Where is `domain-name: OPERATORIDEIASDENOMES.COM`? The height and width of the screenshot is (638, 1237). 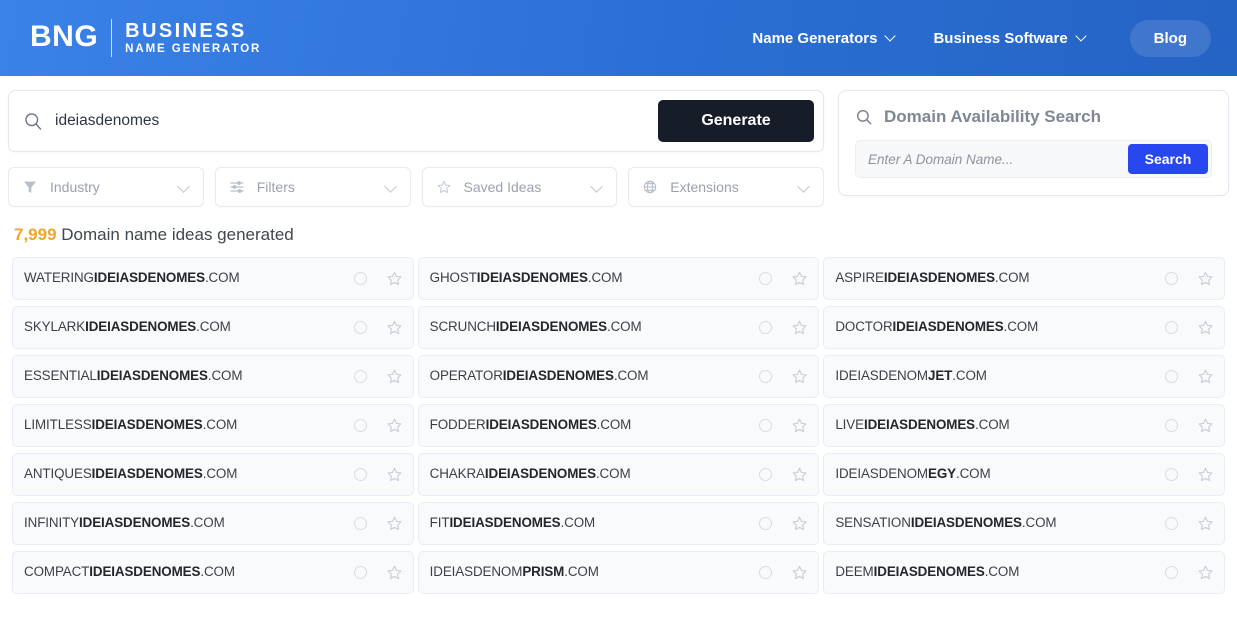
domain-name: OPERATORIDEIASDENOMES.COM is located at coordinates (539, 376).